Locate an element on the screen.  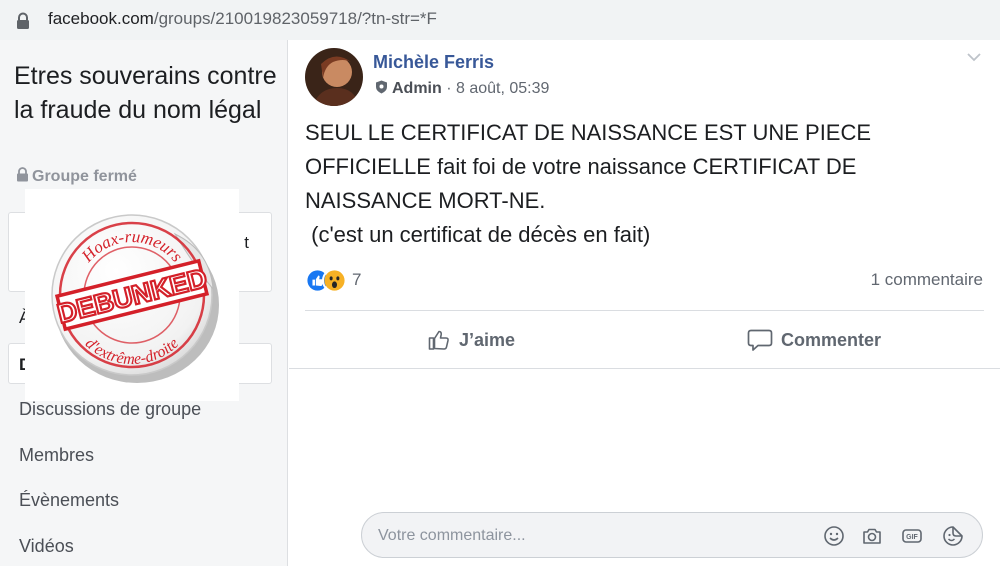
group-privacy-status: Groupe fermé is located at coordinates (76, 176).